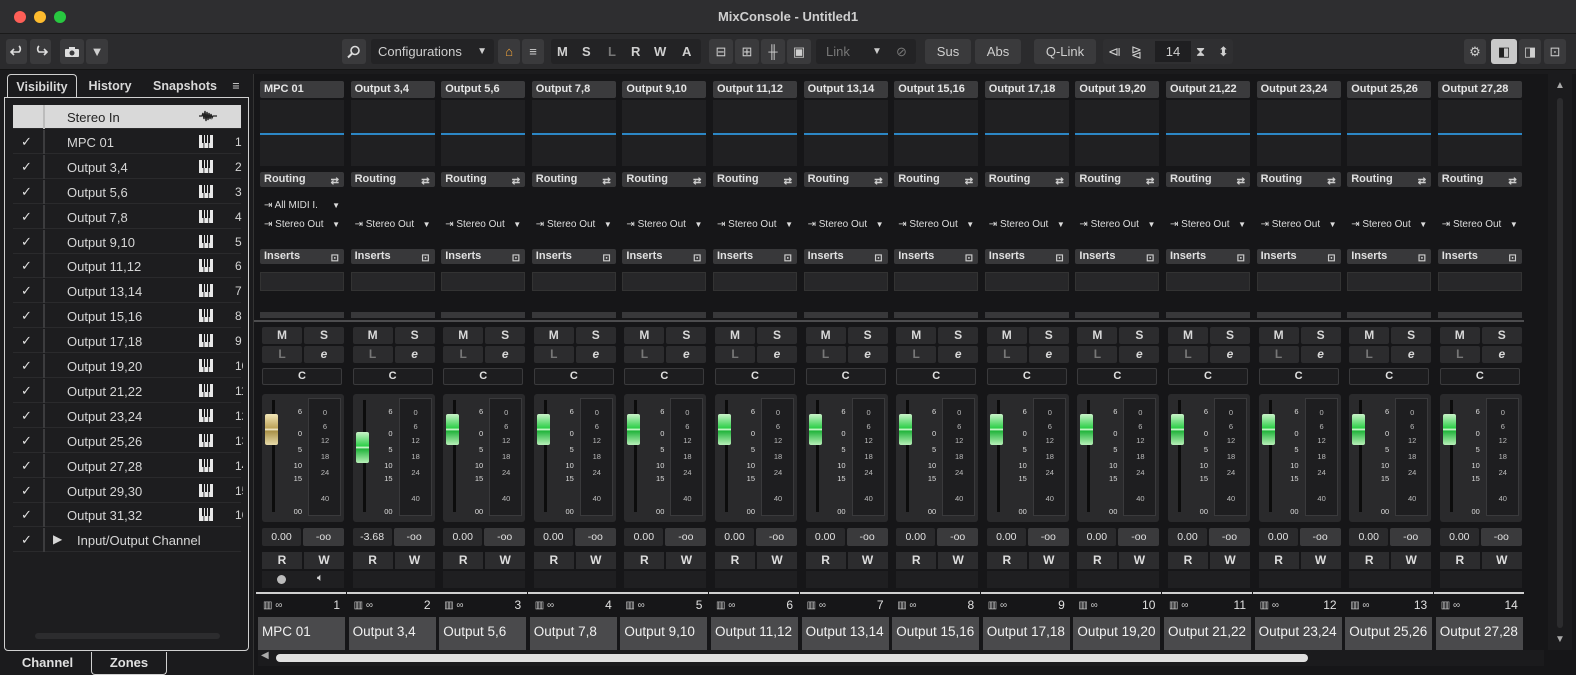  Describe the element at coordinates (127, 266) in the screenshot. I see `list-item: ✓ Output 11,12 6` at that location.